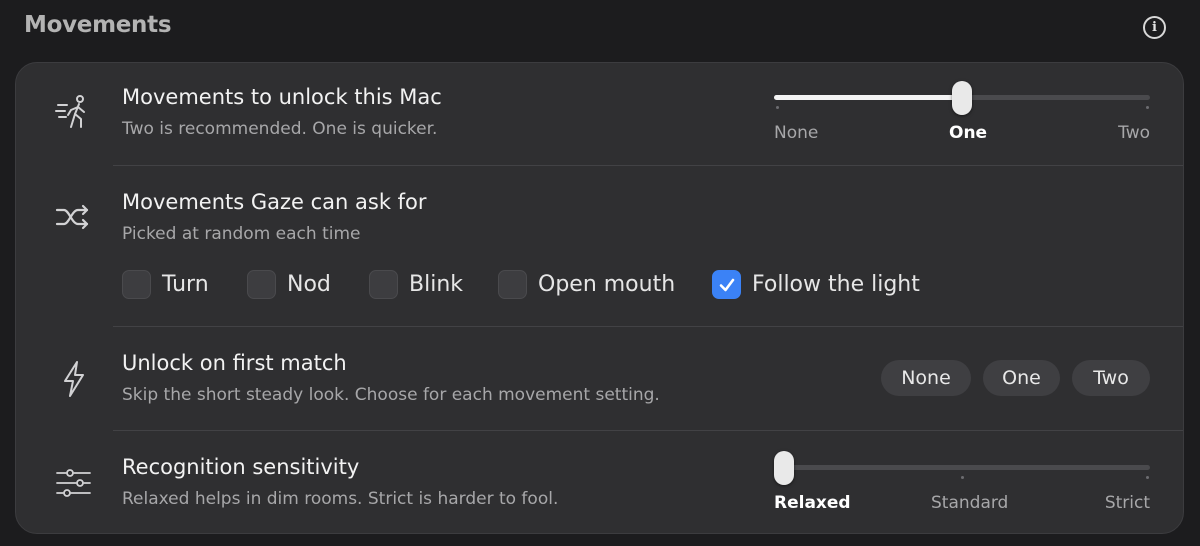 This screenshot has height=546, width=1200. What do you see at coordinates (796, 133) in the screenshot?
I see `slider-label-none: None` at bounding box center [796, 133].